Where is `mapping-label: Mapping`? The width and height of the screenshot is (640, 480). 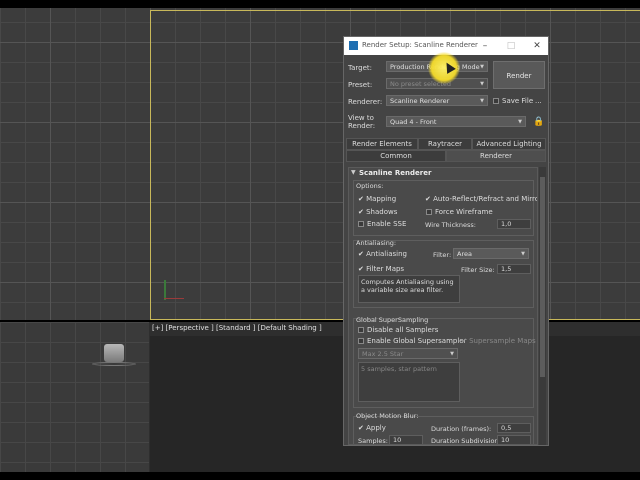 mapping-label: Mapping is located at coordinates (381, 199).